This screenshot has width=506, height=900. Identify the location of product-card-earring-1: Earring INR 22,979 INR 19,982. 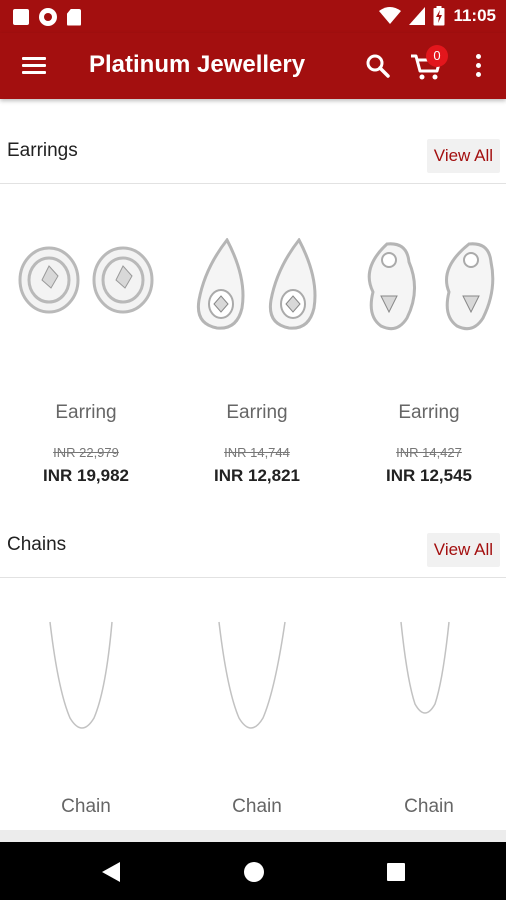
(86, 345).